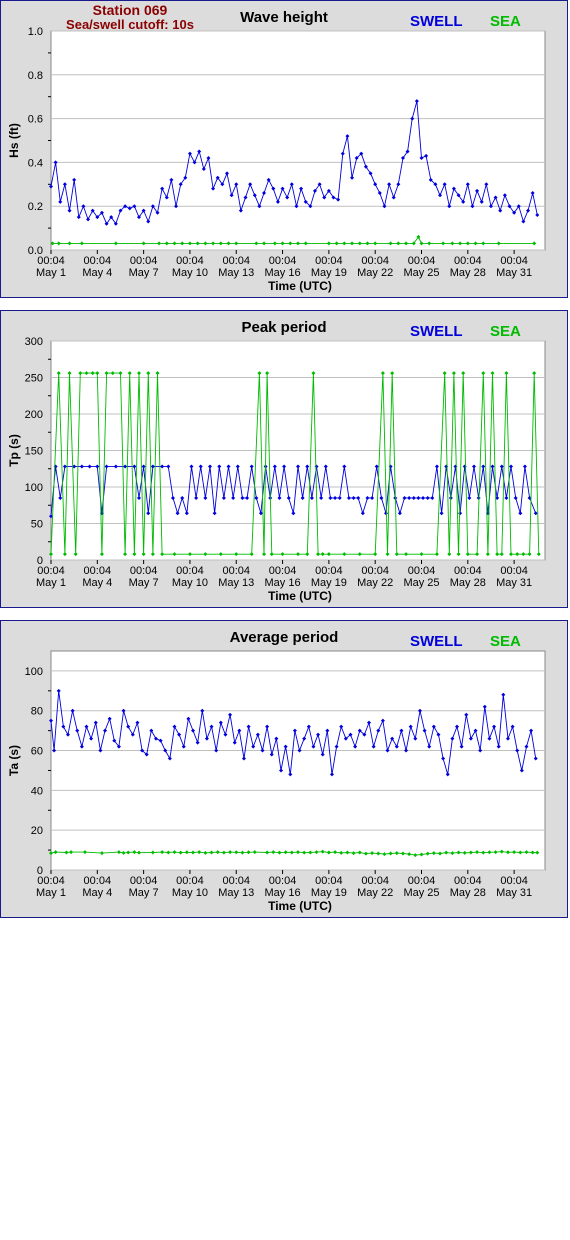  Describe the element at coordinates (34, 415) in the screenshot. I see `y-tick-label: 200` at that location.